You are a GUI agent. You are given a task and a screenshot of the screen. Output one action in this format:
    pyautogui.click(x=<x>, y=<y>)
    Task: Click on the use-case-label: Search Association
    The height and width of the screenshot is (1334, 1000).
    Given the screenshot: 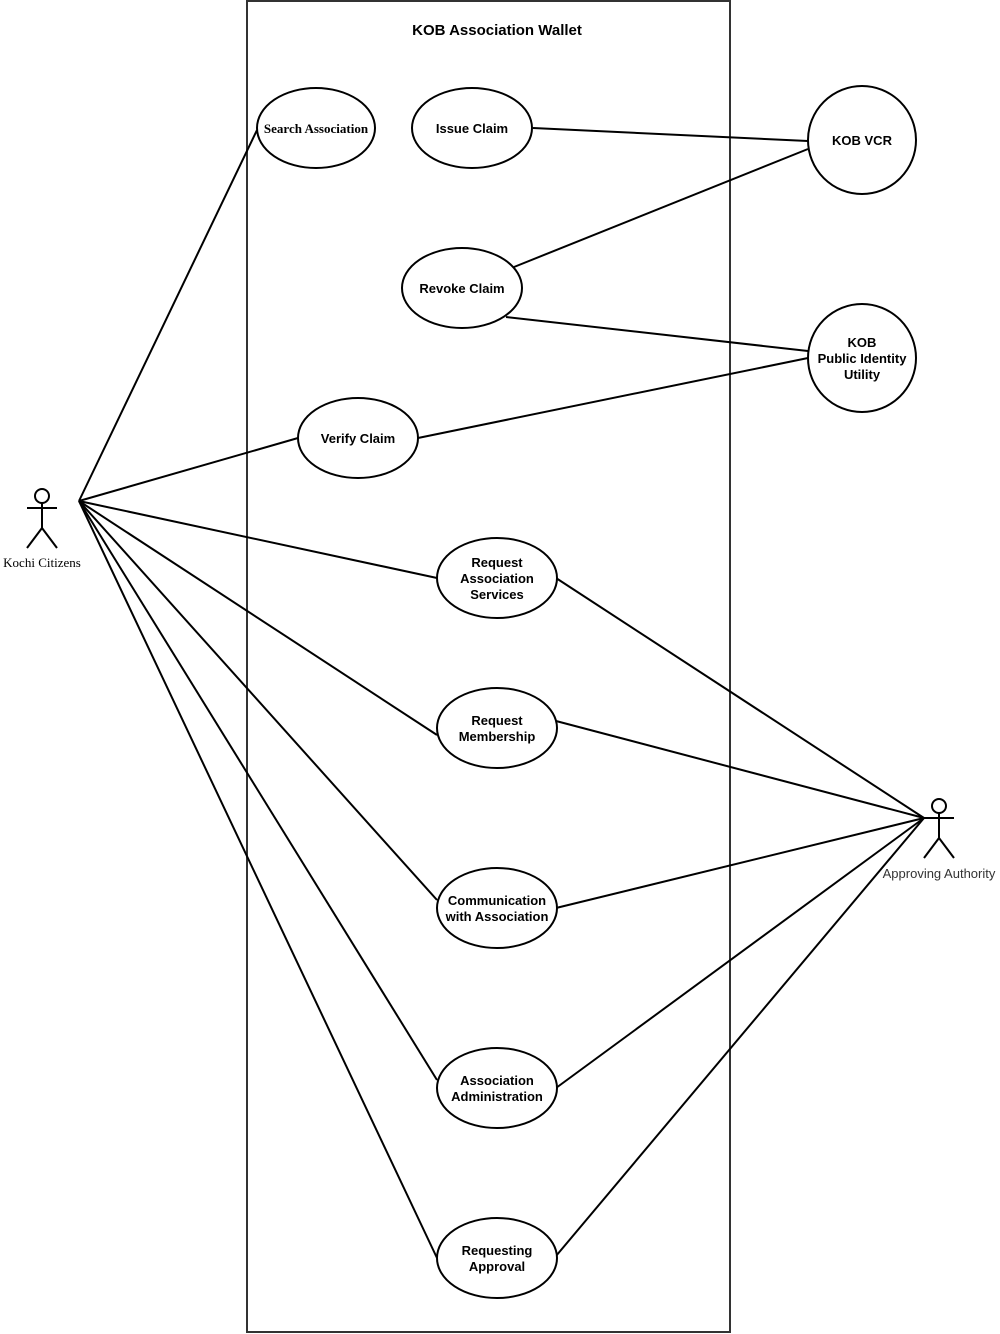 What is the action you would take?
    pyautogui.click(x=316, y=128)
    